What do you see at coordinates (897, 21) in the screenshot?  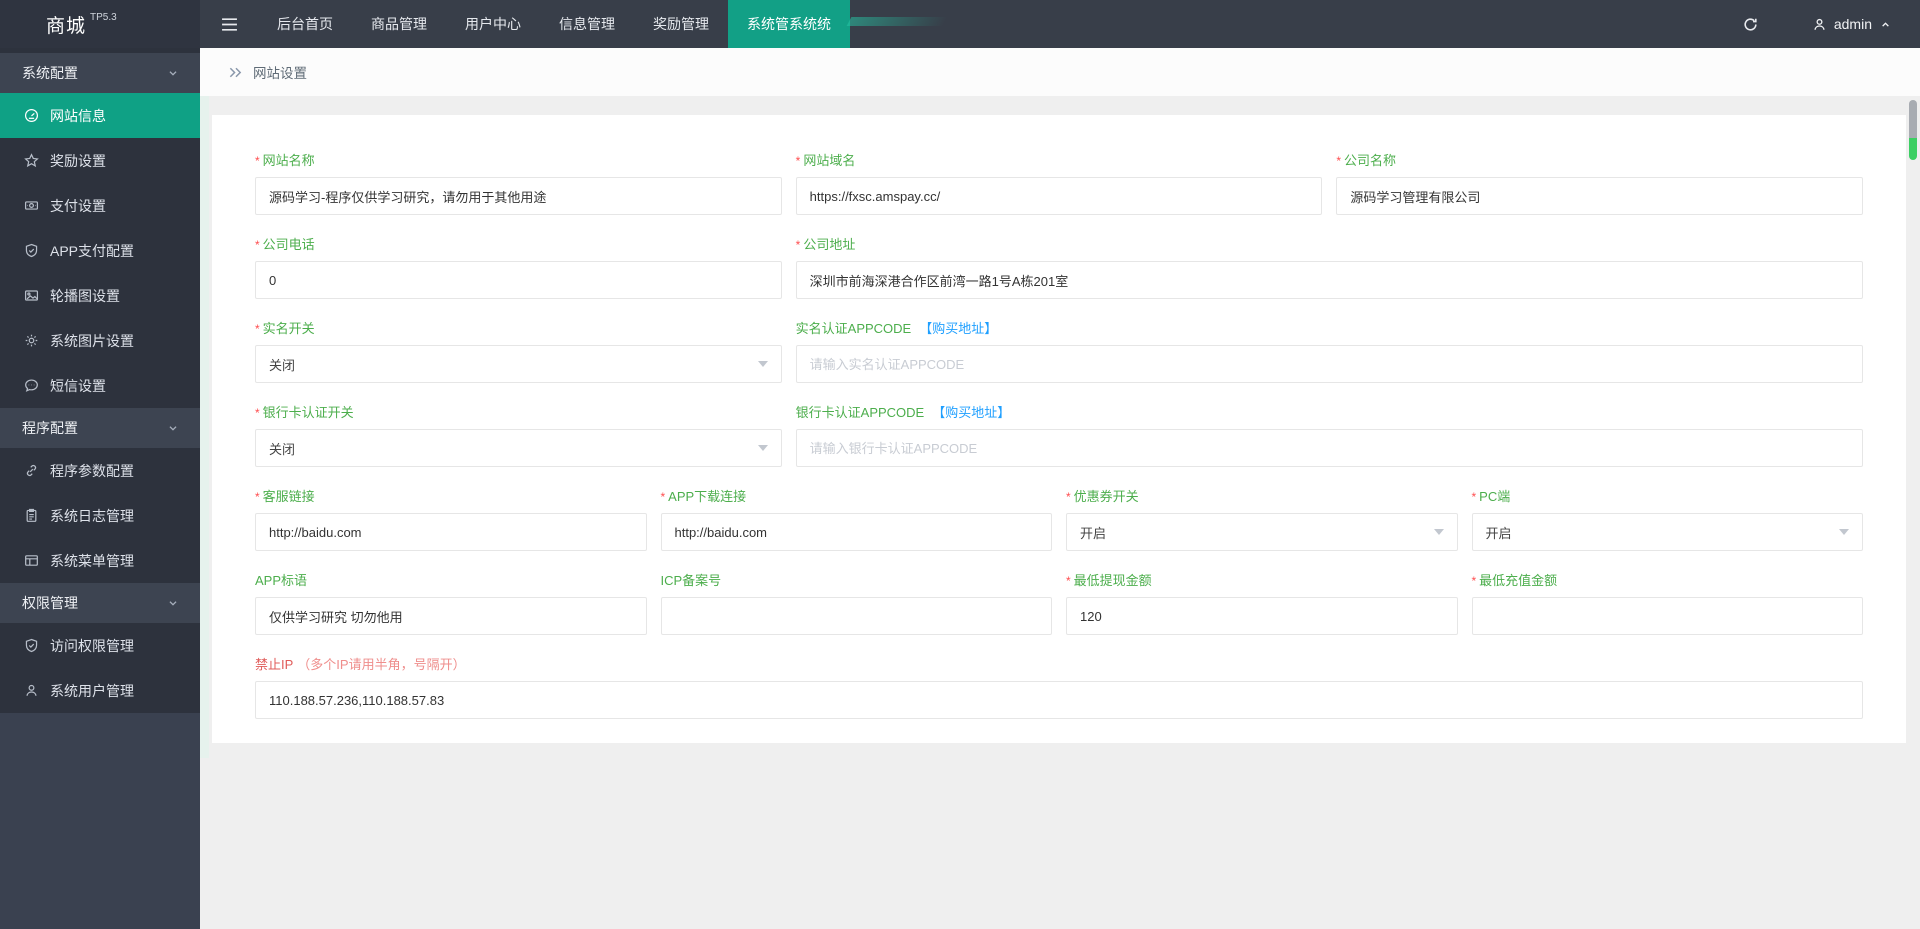 I see `render-artifact` at bounding box center [897, 21].